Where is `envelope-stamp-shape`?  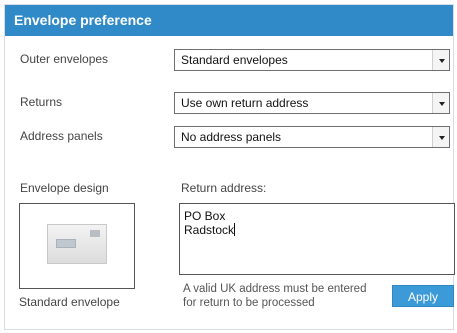 envelope-stamp-shape is located at coordinates (95, 233).